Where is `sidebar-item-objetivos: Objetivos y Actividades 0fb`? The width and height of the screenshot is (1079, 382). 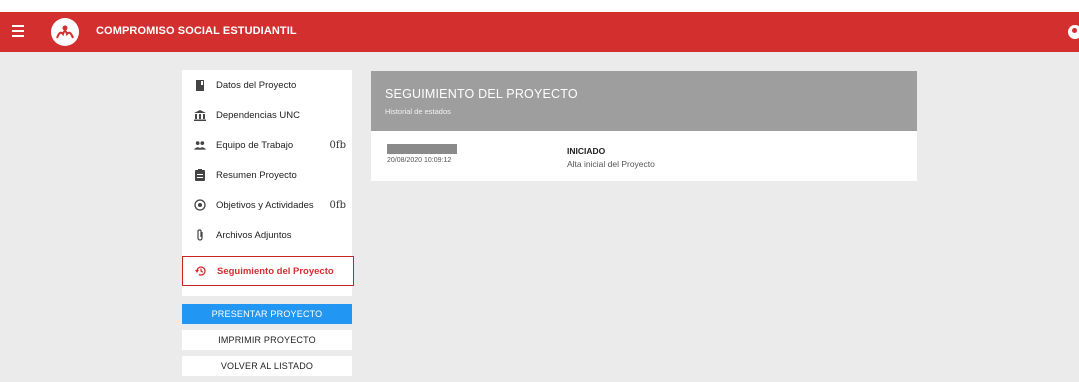
sidebar-item-objetivos: Objetivos y Actividades 0fb is located at coordinates (267, 205).